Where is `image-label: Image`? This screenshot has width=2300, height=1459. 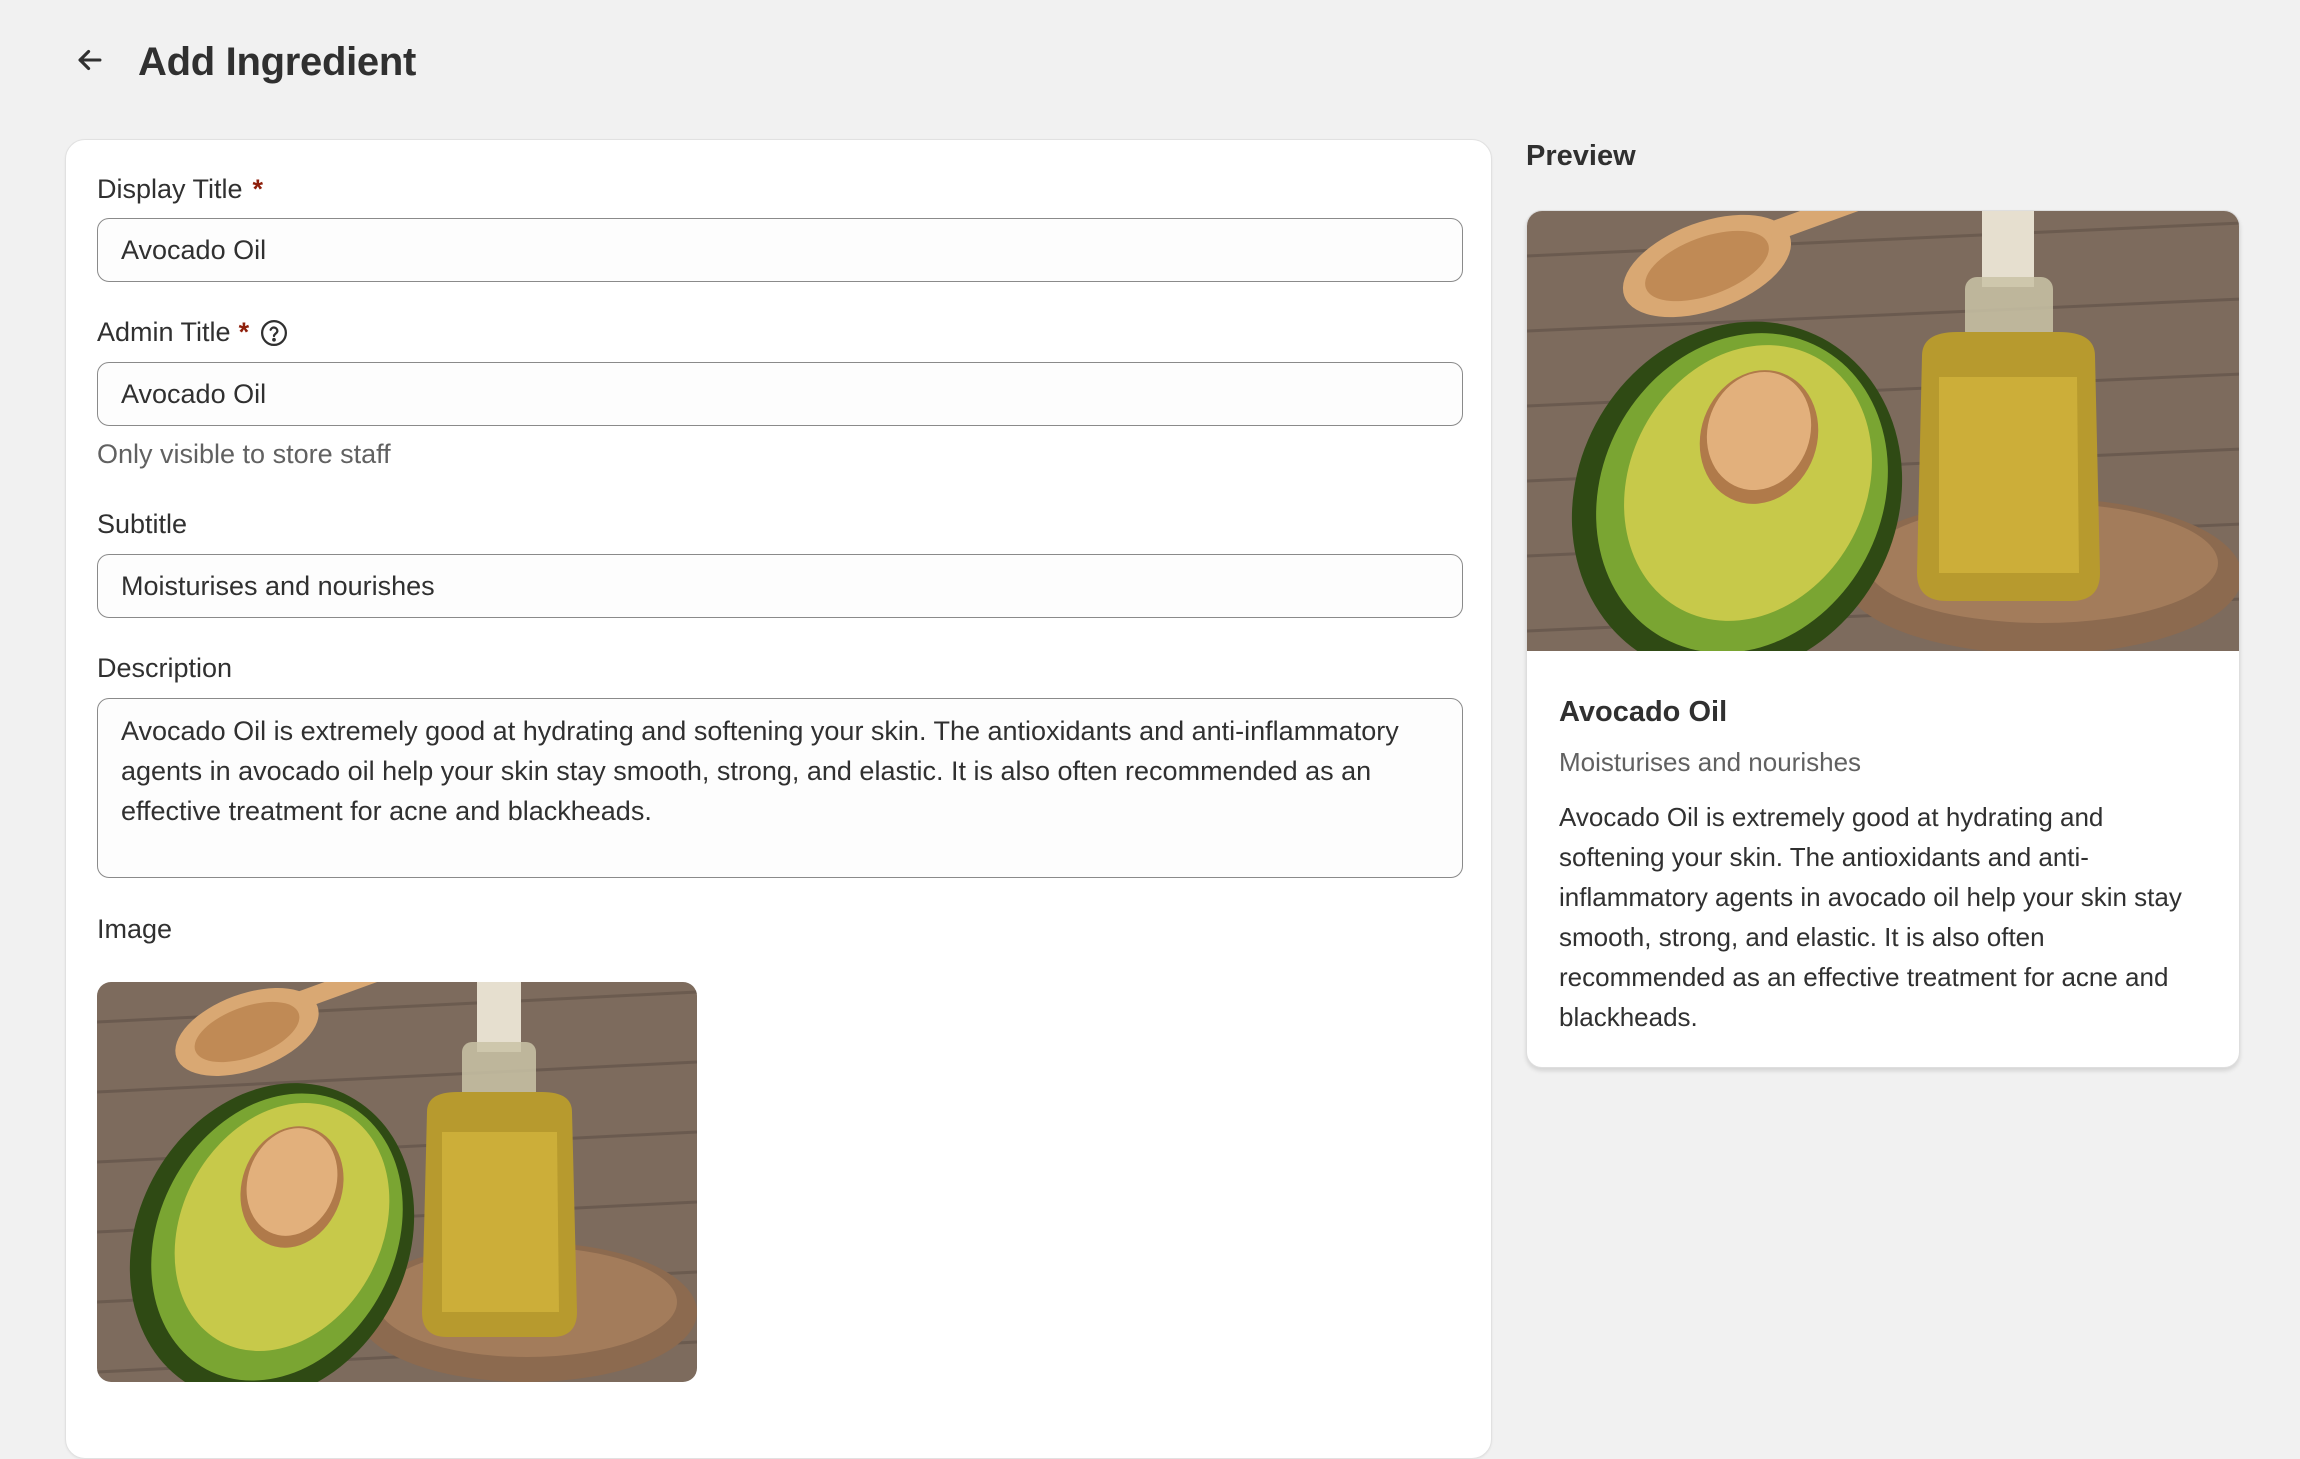 image-label: Image is located at coordinates (135, 929).